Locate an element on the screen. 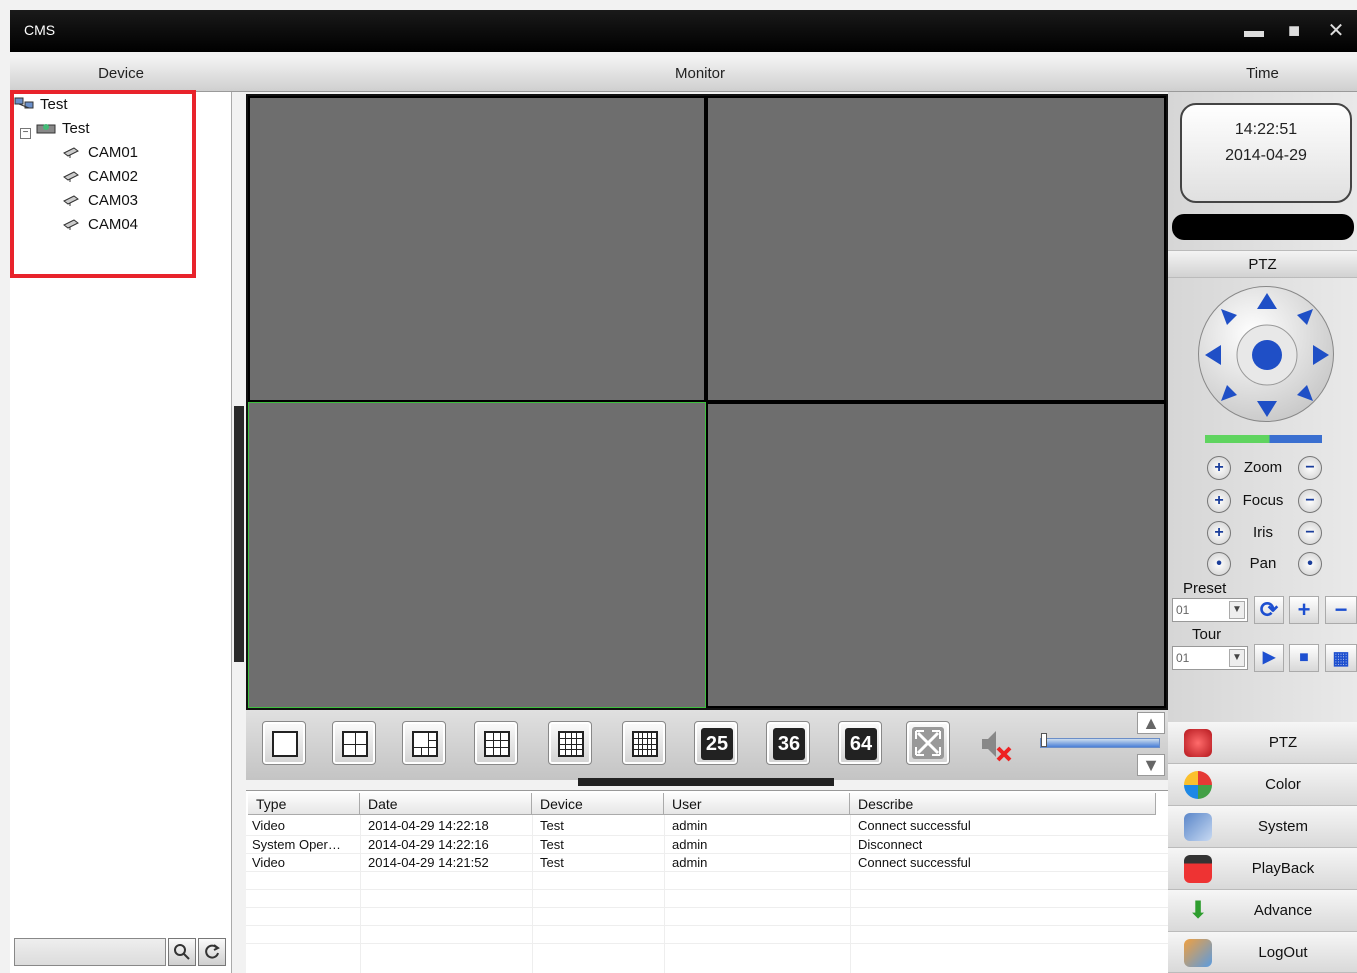 Image resolution: width=1357 pixels, height=973 pixels. ptz-direction-pad is located at coordinates (1266, 354).